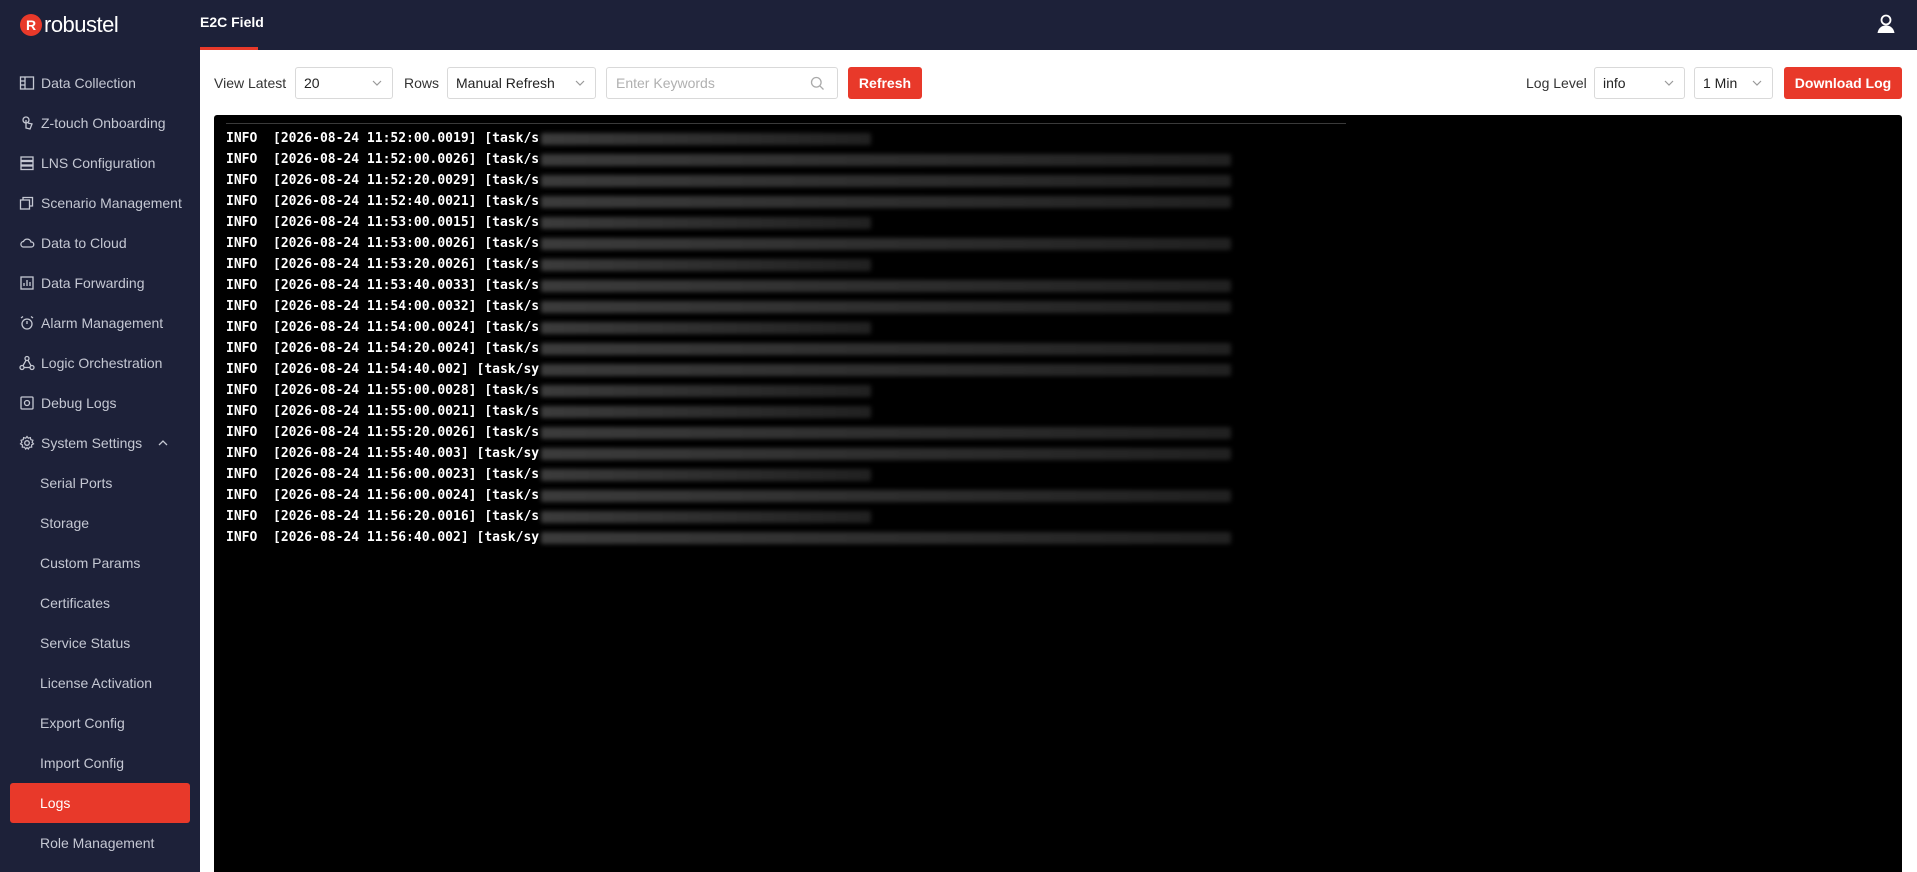 The image size is (1917, 872). I want to click on sidebar-item-system-settings: System Settings, so click(100, 443).